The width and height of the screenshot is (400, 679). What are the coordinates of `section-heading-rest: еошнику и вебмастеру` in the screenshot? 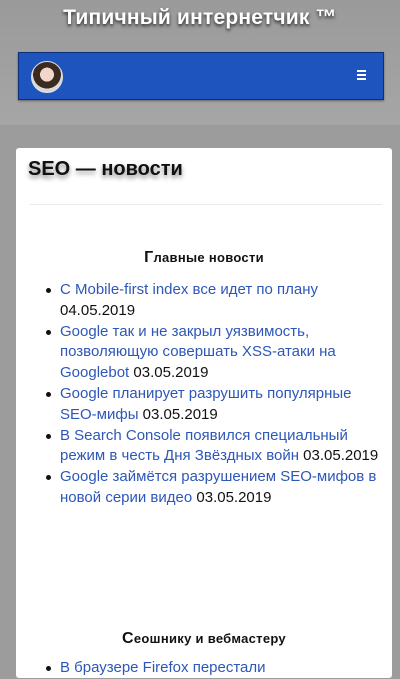 It's located at (209, 639).